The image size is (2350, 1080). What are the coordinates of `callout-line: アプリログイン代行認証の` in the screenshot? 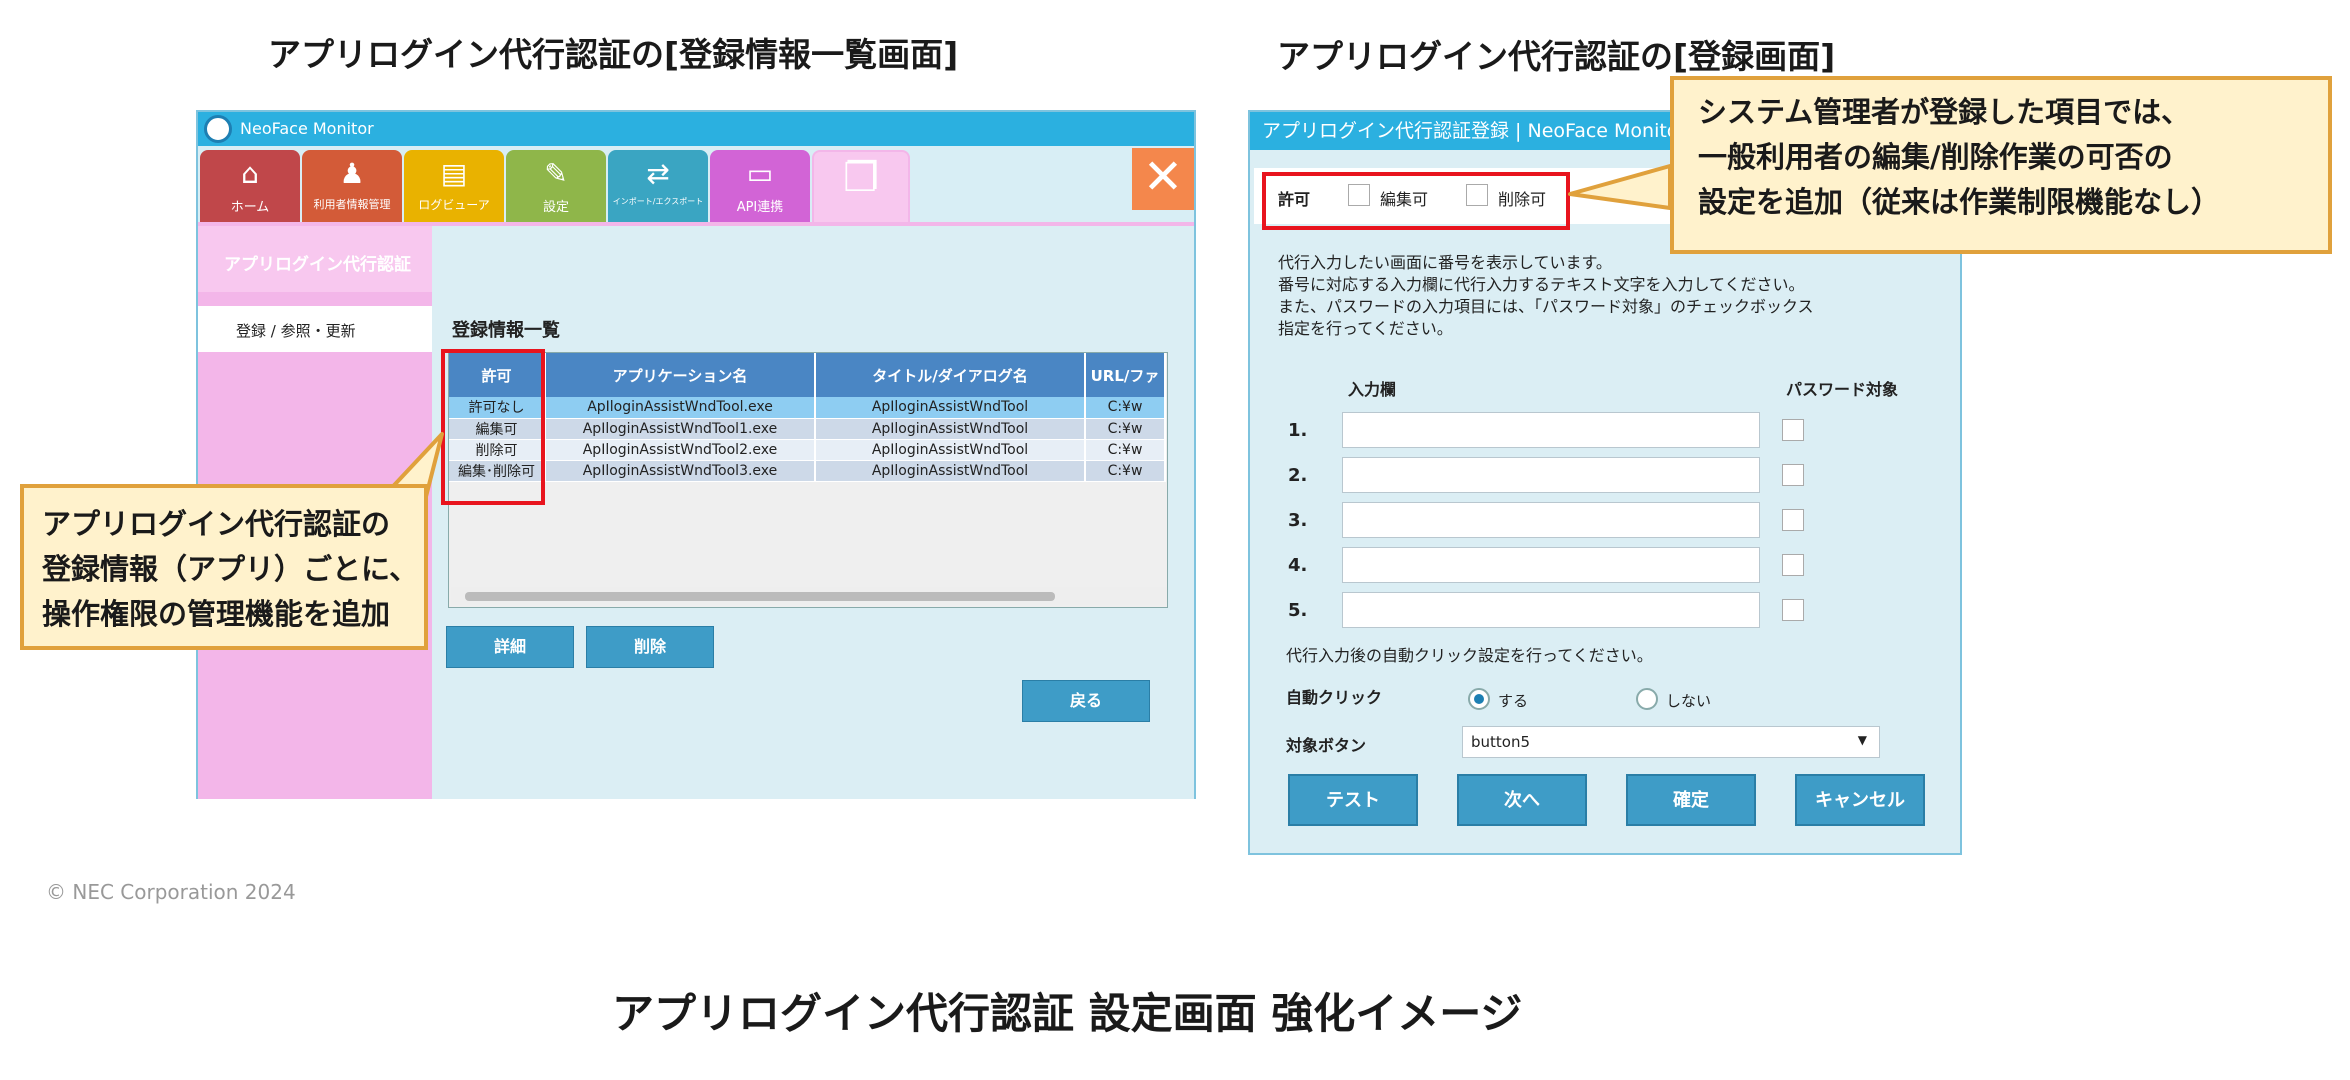 It's located at (216, 524).